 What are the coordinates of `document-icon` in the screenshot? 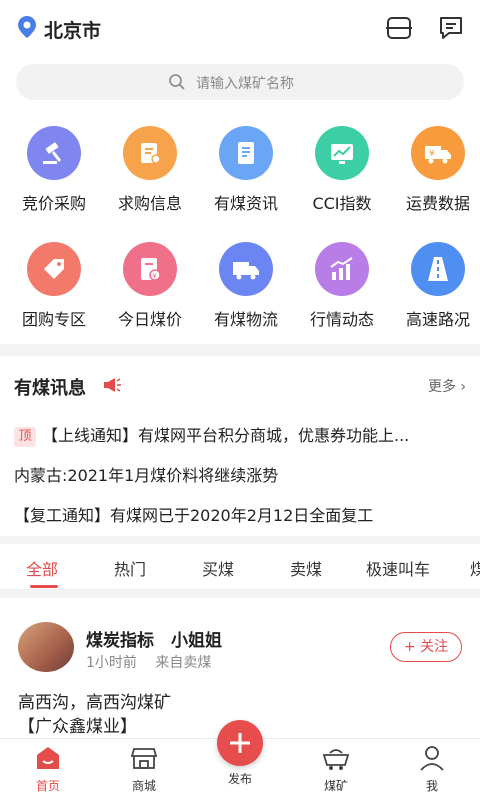 It's located at (246, 153).